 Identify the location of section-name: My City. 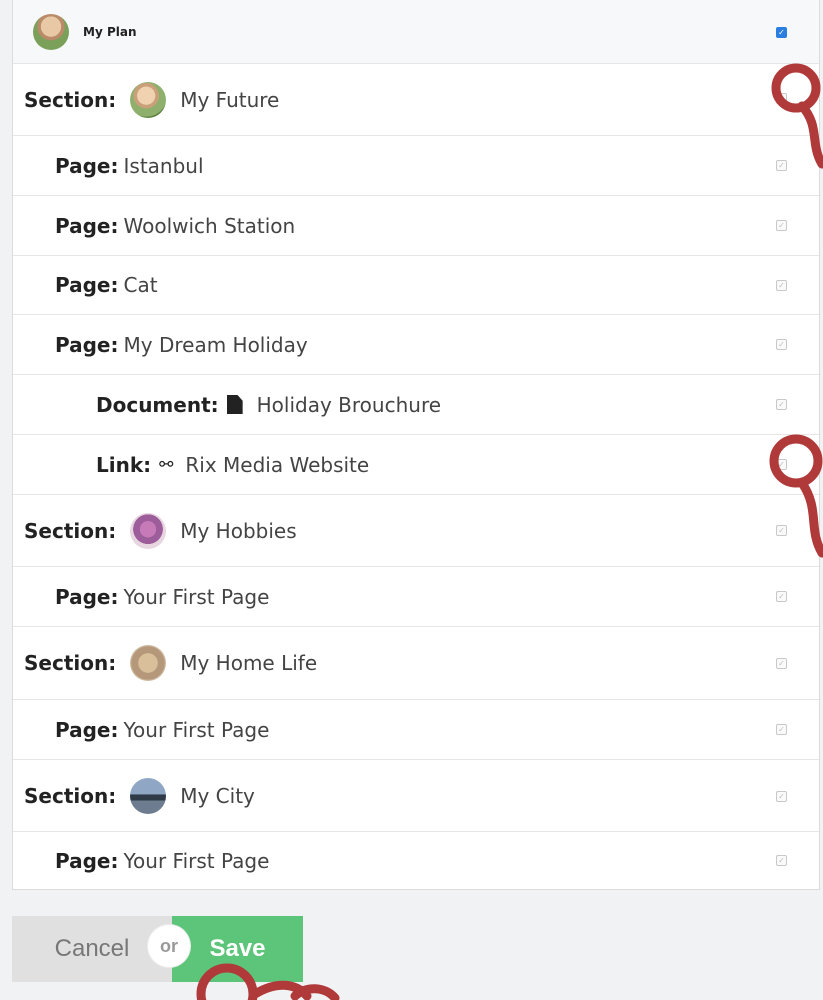
(217, 795).